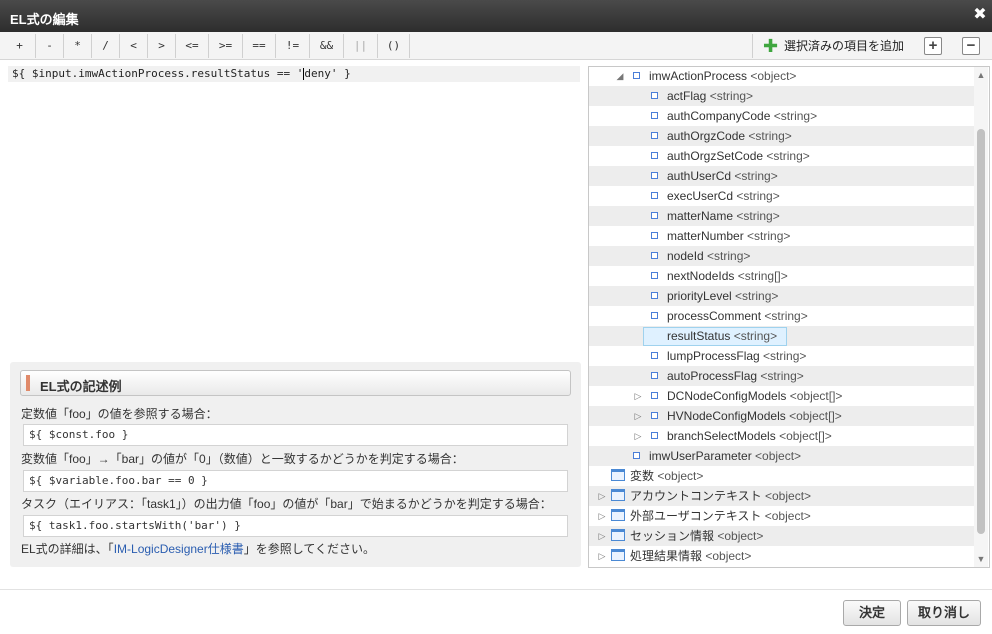 The width and height of the screenshot is (992, 634). I want to click on operator-button: >=, so click(226, 46).